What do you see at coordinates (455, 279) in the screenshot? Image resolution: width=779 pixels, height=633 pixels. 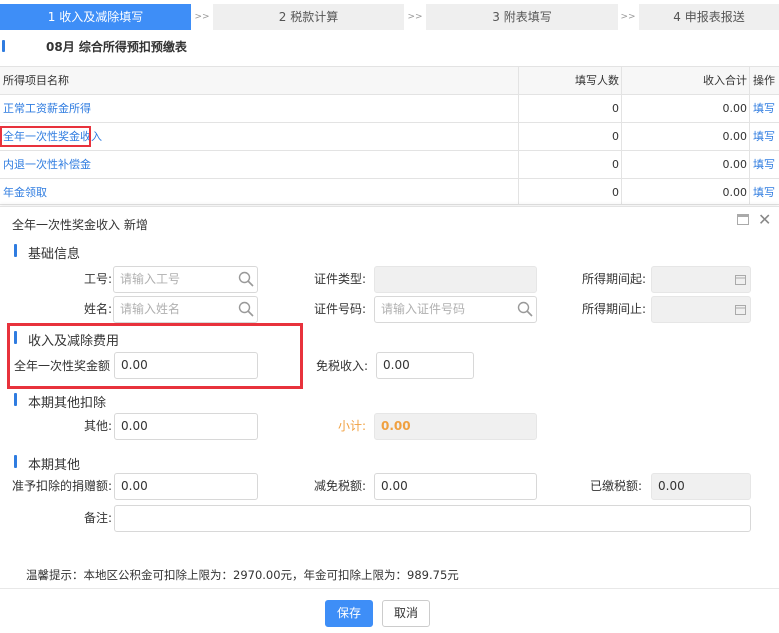 I see `id-type-select` at bounding box center [455, 279].